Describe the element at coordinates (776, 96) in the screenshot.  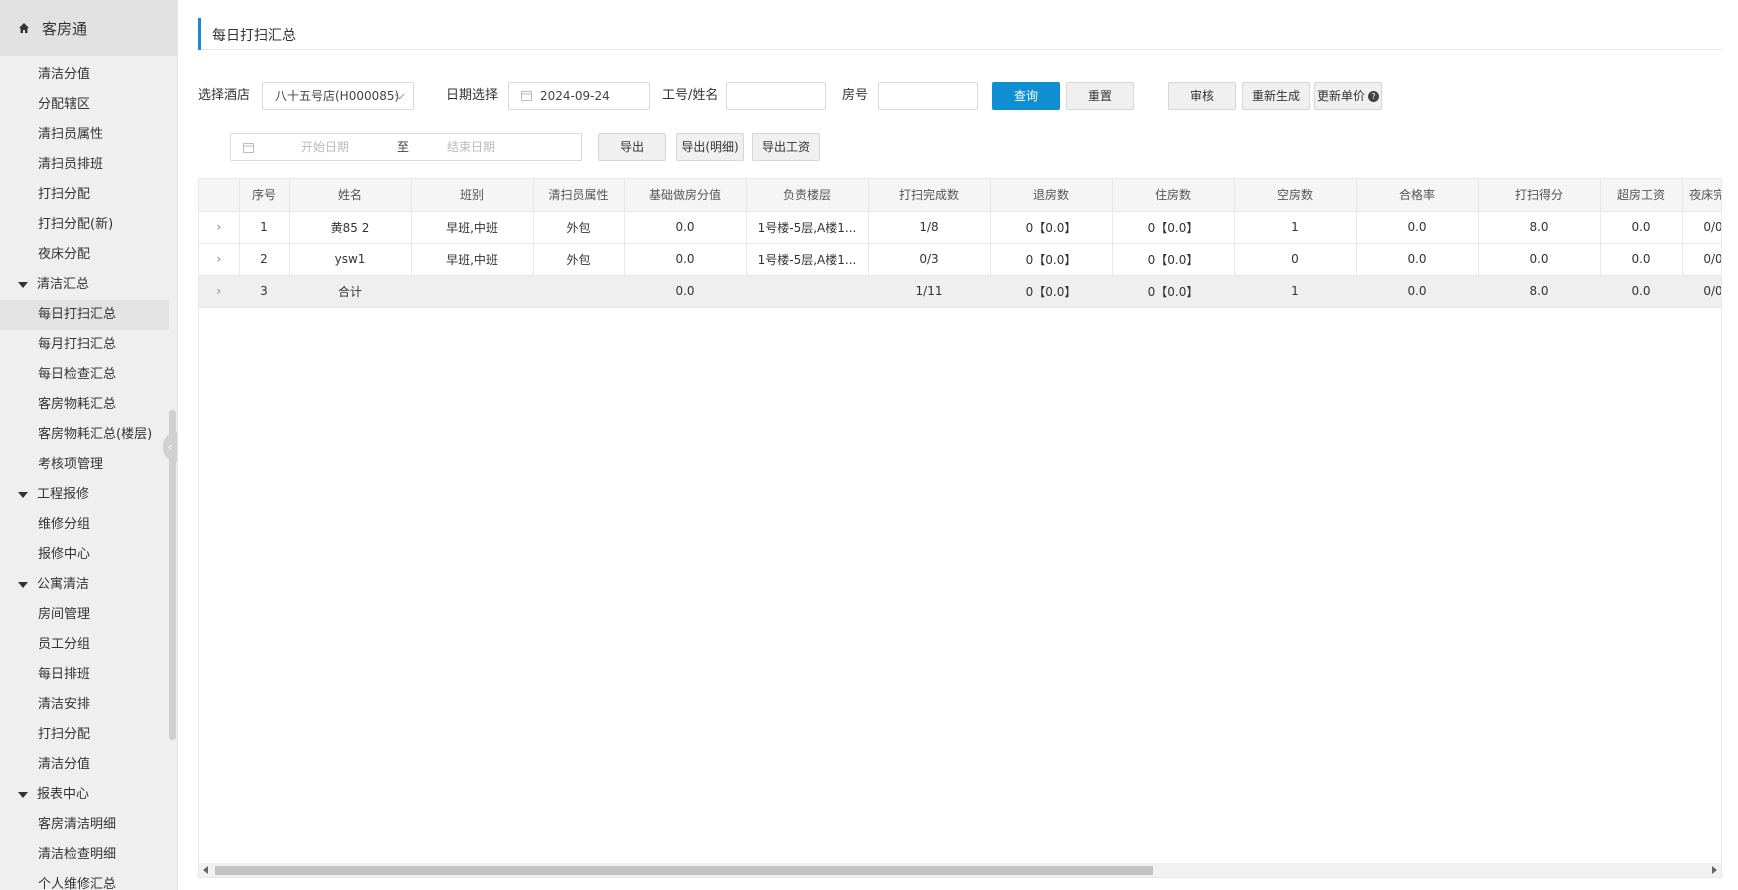
I see `employee-input` at that location.